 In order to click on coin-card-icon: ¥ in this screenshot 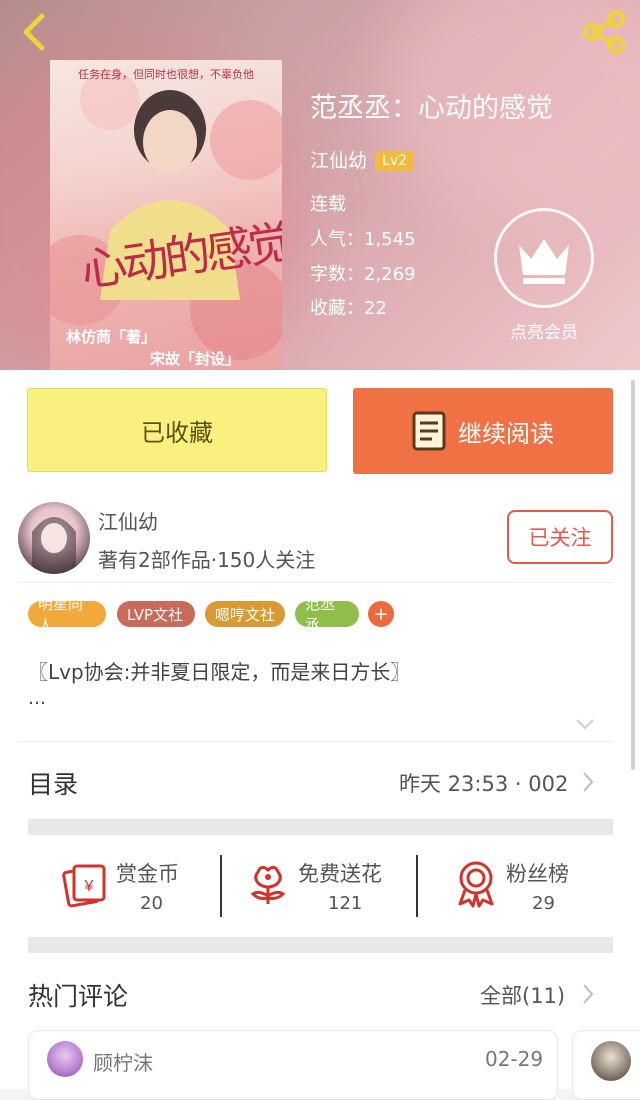, I will do `click(85, 885)`.